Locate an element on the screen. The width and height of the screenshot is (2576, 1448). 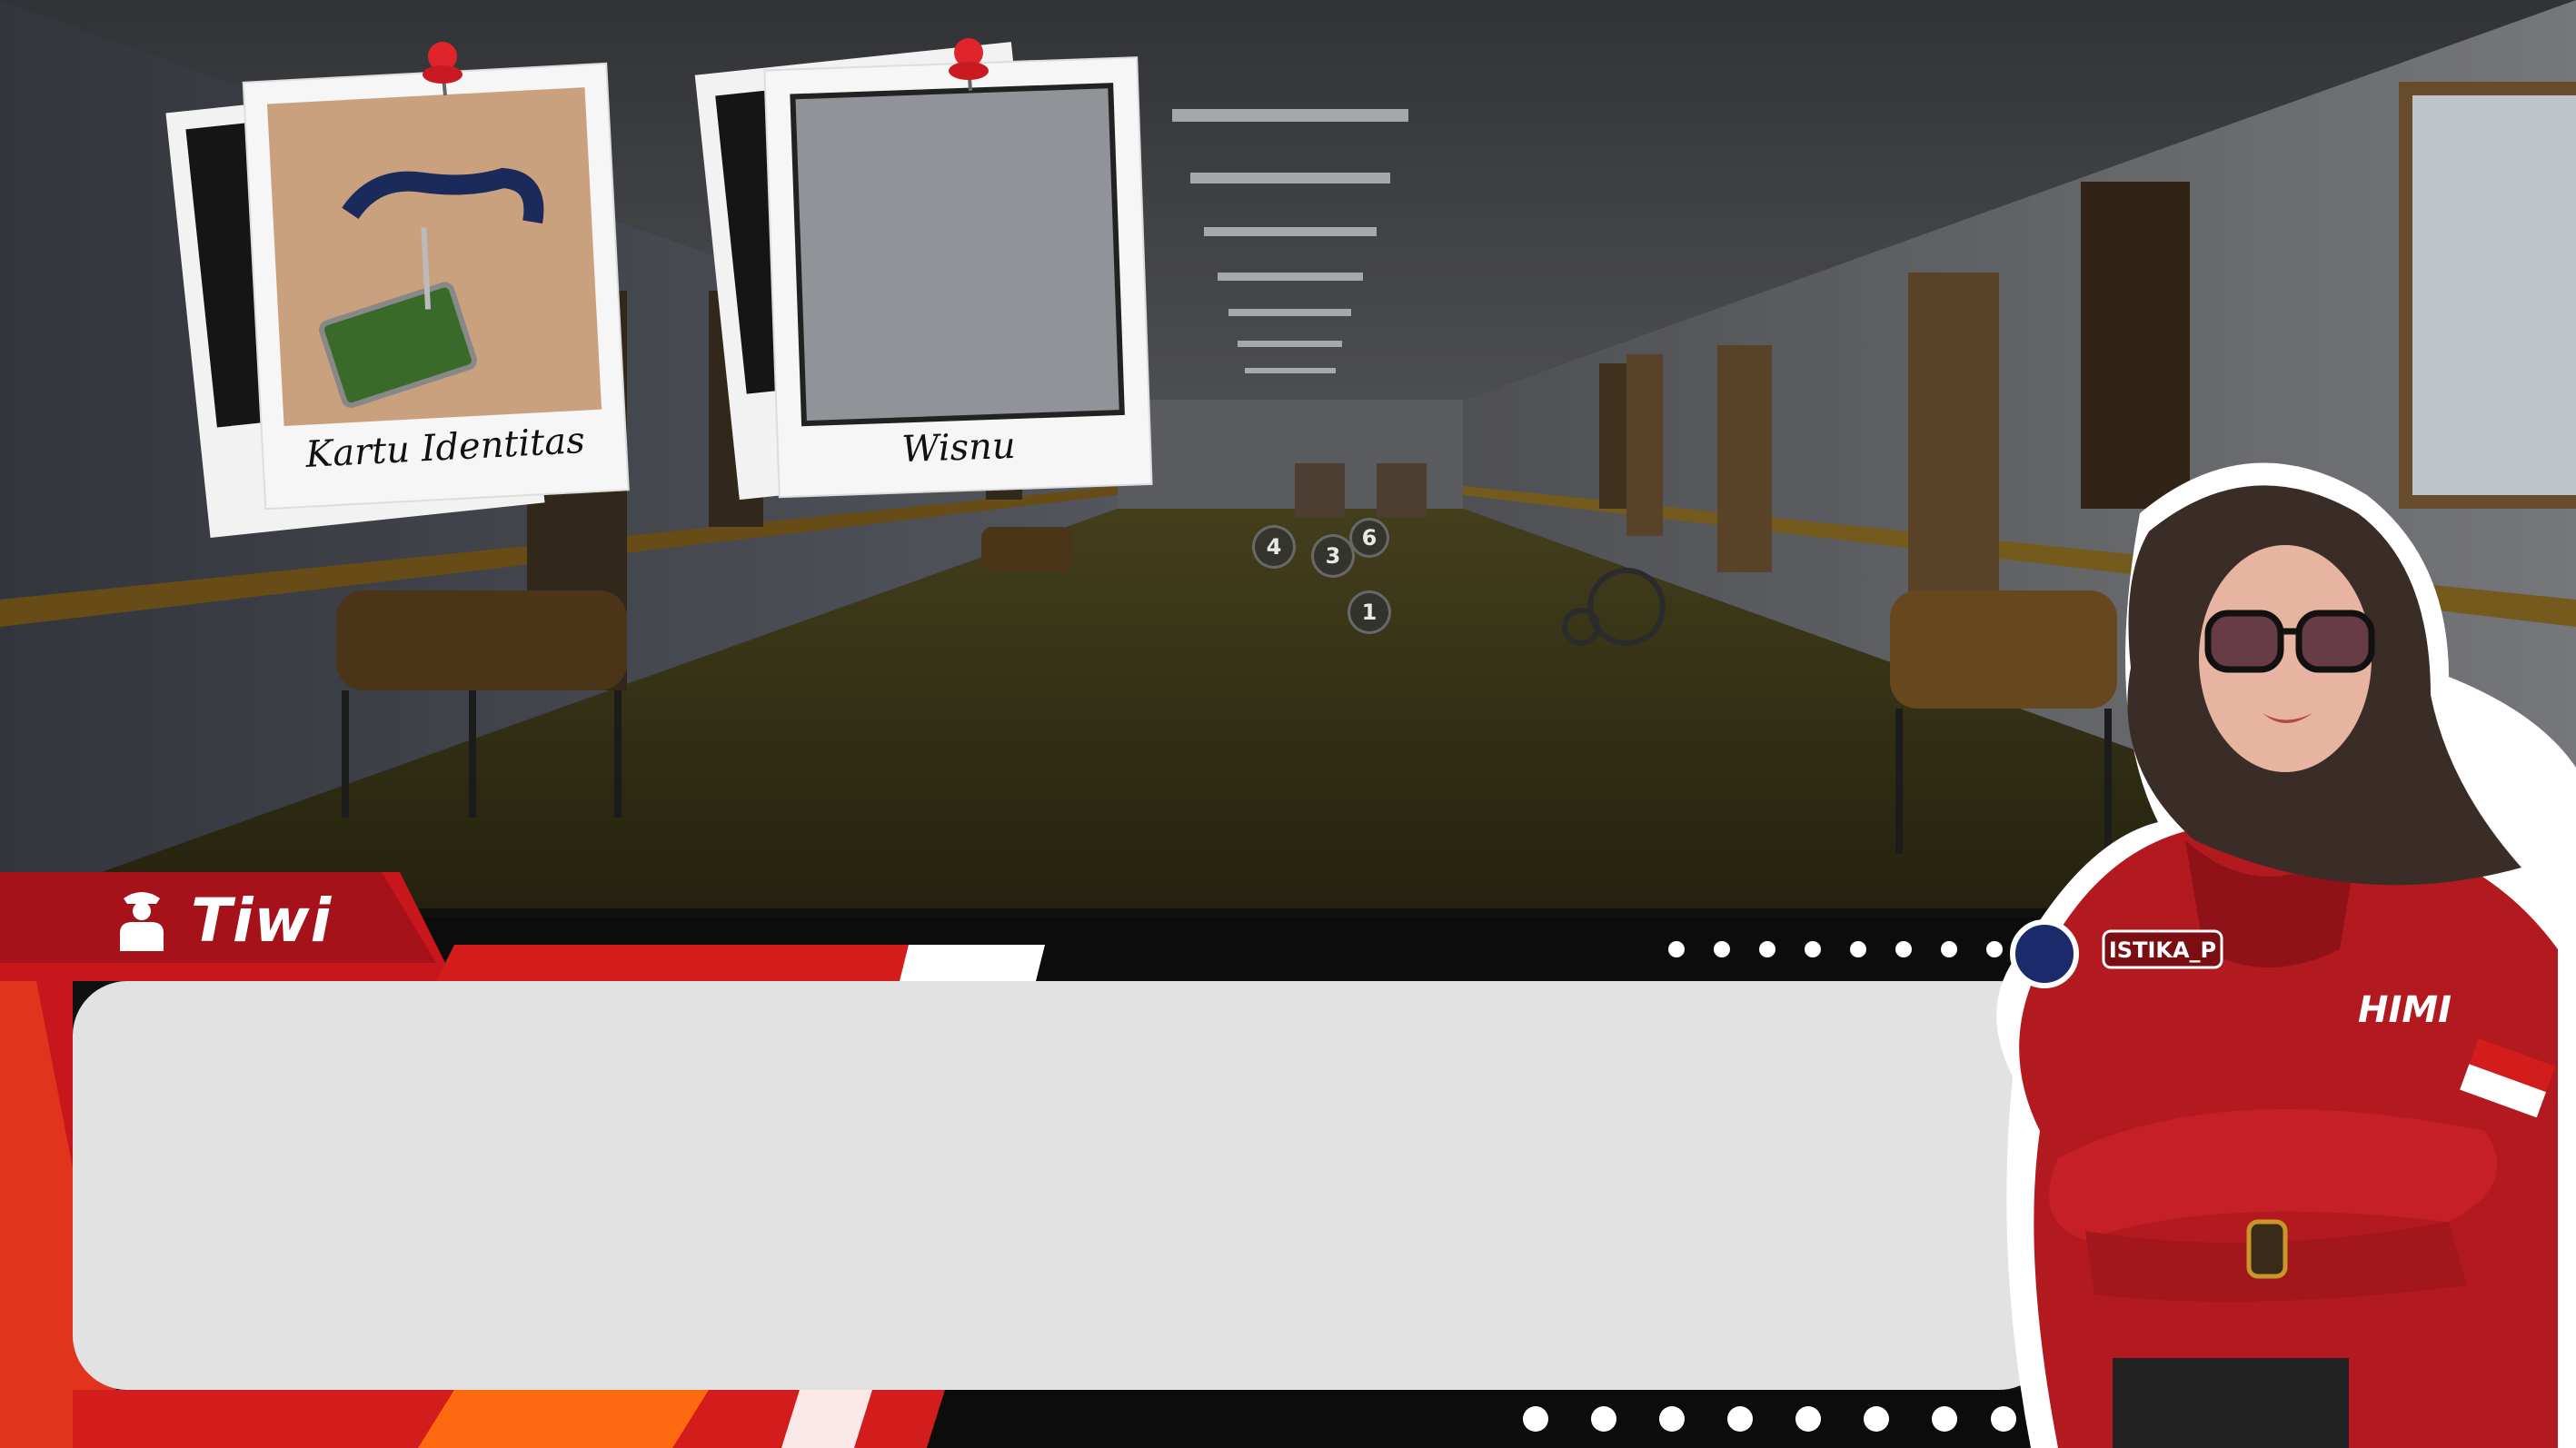
speaker-name: Tiwi is located at coordinates (262, 921).